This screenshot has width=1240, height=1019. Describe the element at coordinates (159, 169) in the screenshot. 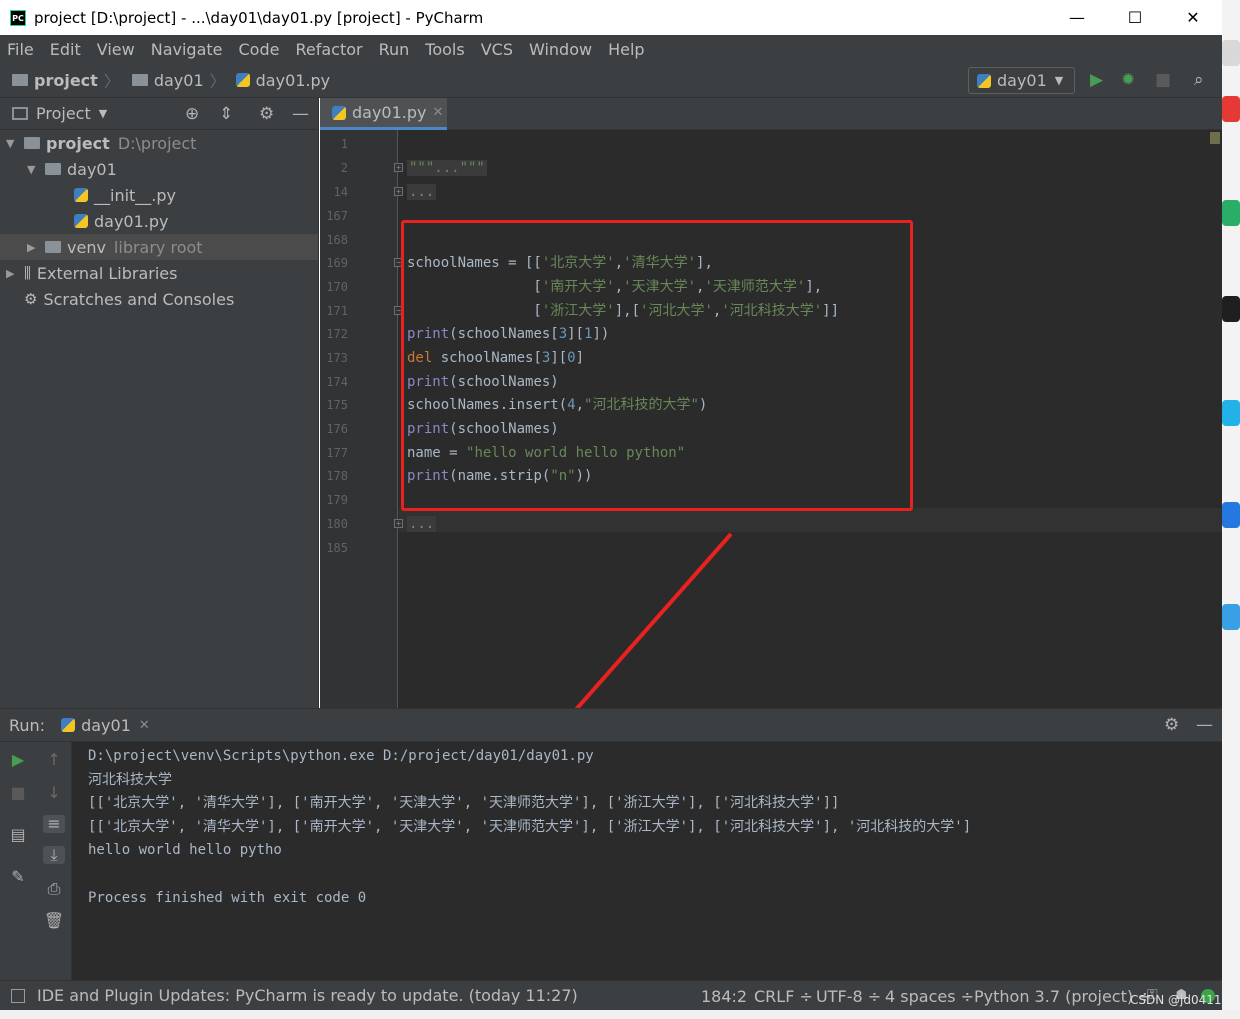

I see `tree-item-day01: ▼ day01` at that location.